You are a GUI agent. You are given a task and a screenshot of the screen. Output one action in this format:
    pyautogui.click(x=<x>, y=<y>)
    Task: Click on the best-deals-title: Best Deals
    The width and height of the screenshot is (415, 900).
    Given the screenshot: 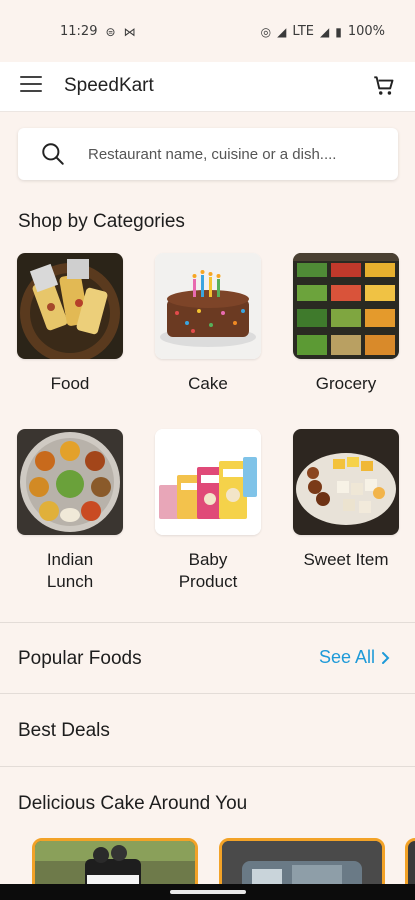 What is the action you would take?
    pyautogui.click(x=64, y=730)
    